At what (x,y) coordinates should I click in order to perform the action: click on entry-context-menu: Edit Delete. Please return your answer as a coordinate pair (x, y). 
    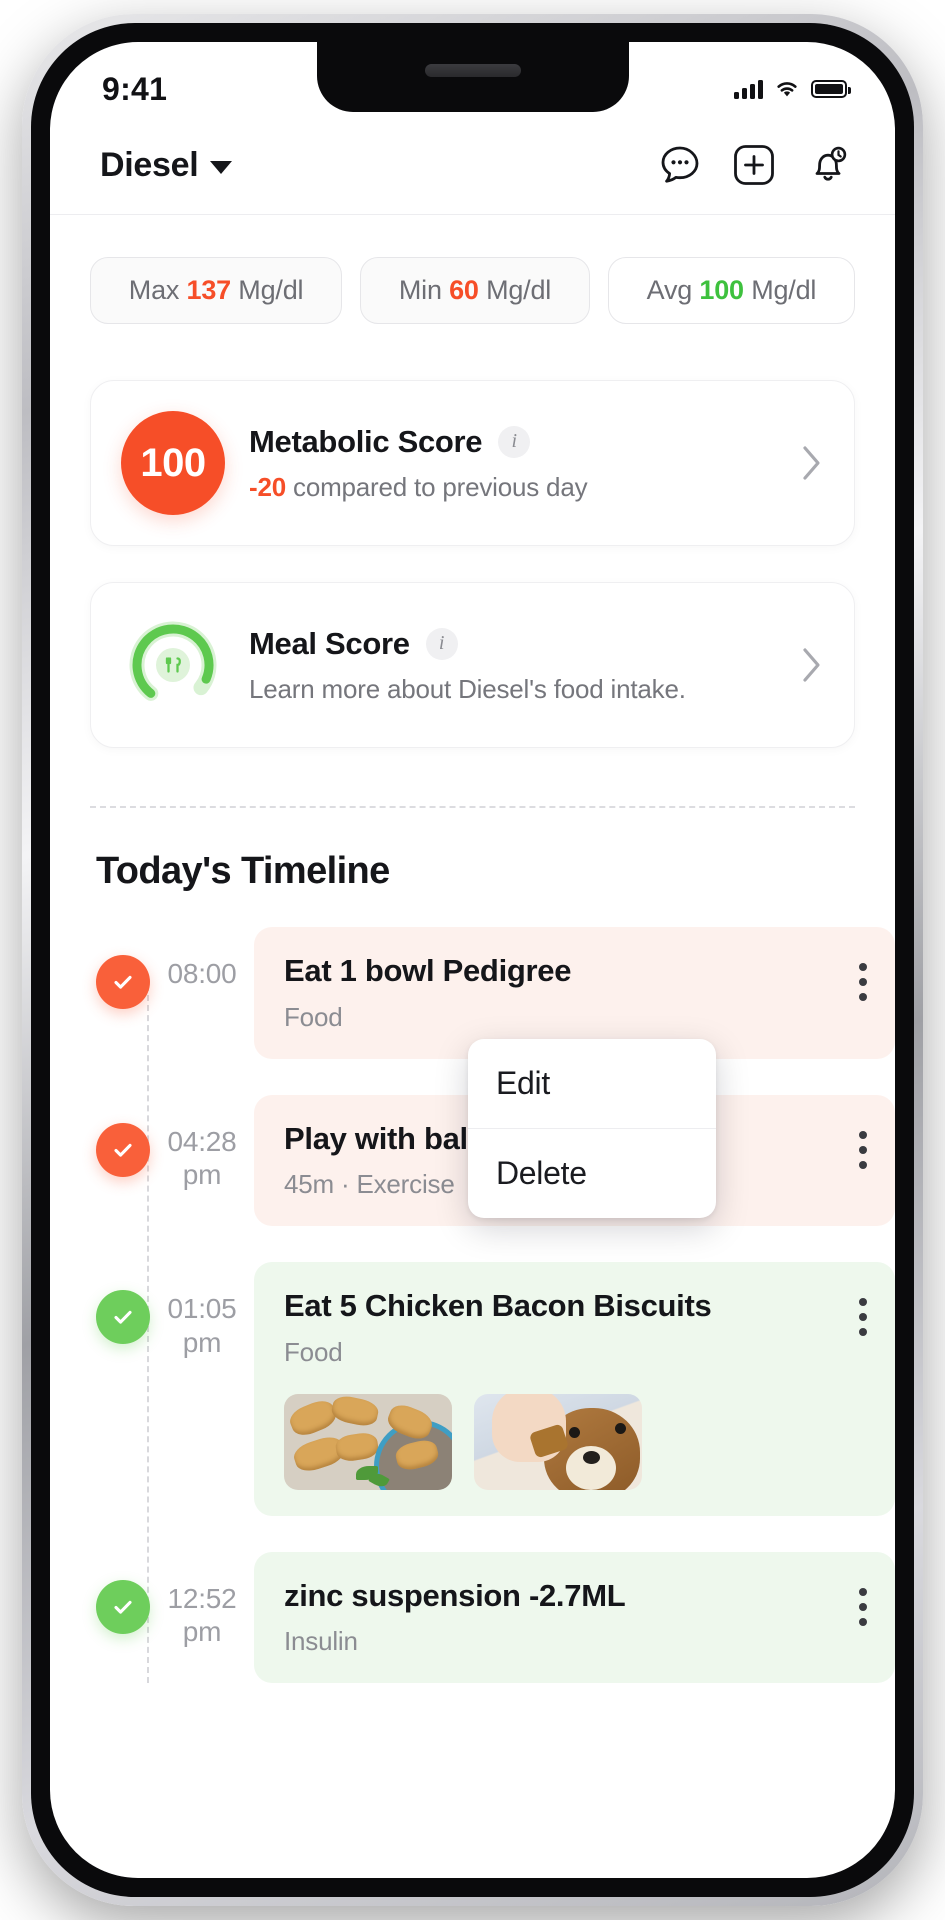
    Looking at the image, I should click on (592, 1128).